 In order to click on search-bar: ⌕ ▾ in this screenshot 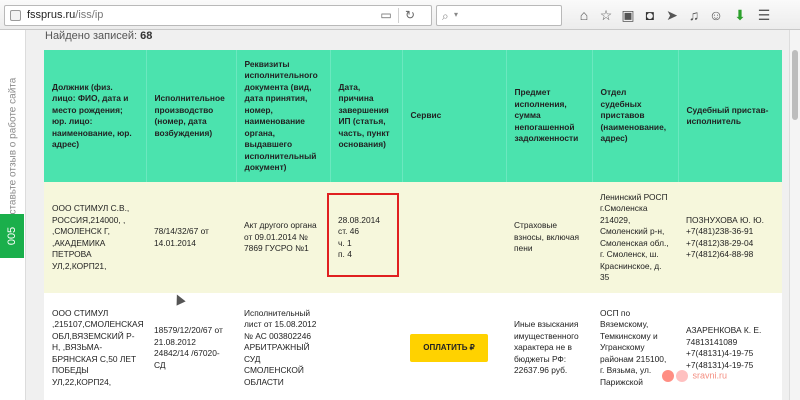, I will do `click(499, 15)`.